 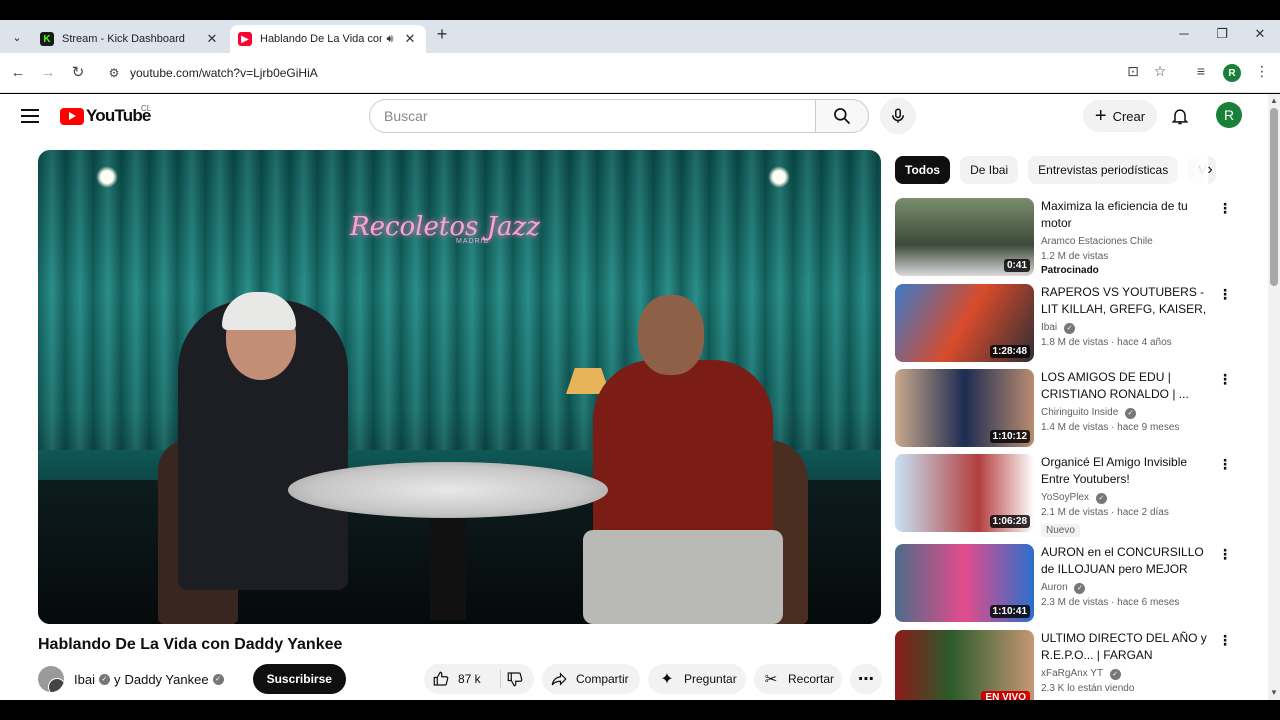 I want to click on tab-search-chevron-icon: ⌄, so click(x=17, y=37).